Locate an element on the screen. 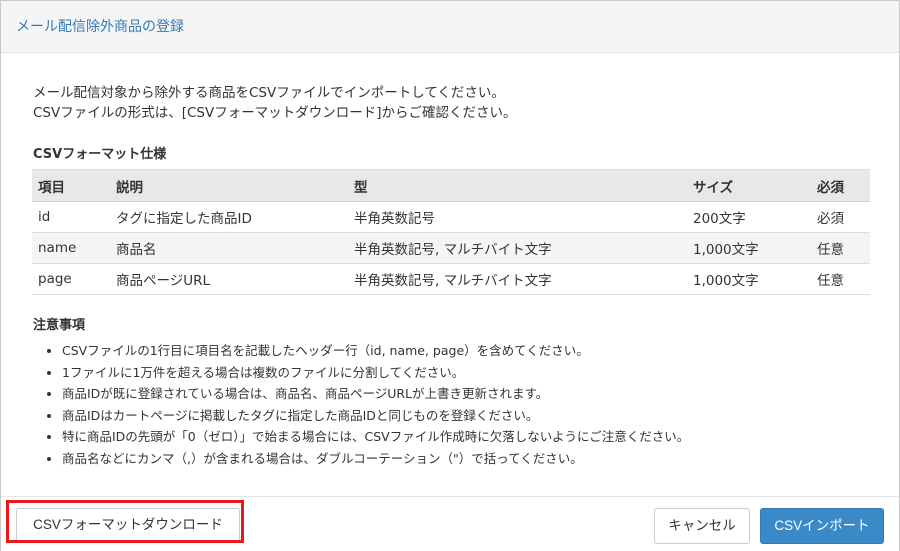 Image resolution: width=900 pixels, height=551 pixels. list-item: 1ファイルに1万件を超える場合は複数のファイルに分割してください。 is located at coordinates (375, 373).